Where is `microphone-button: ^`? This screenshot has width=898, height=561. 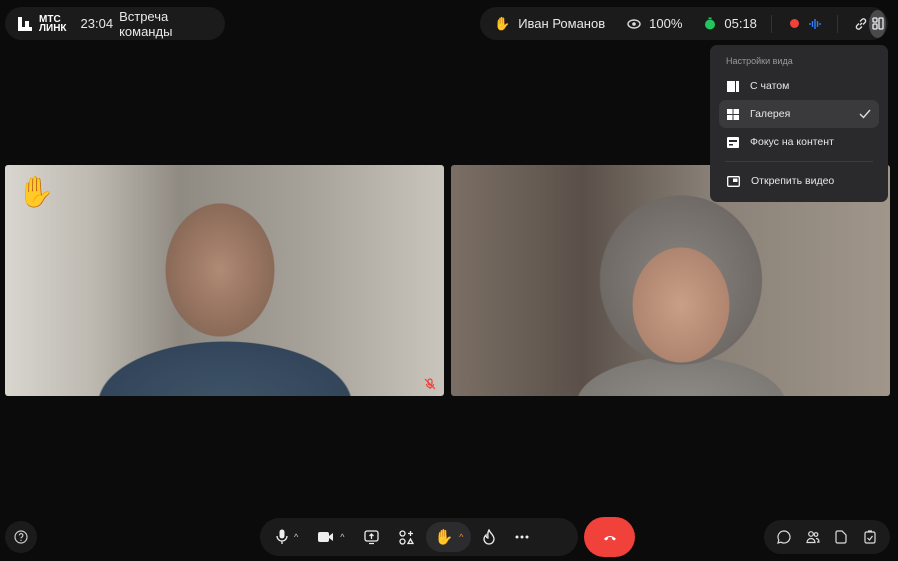
microphone-button: ^ is located at coordinates (287, 537).